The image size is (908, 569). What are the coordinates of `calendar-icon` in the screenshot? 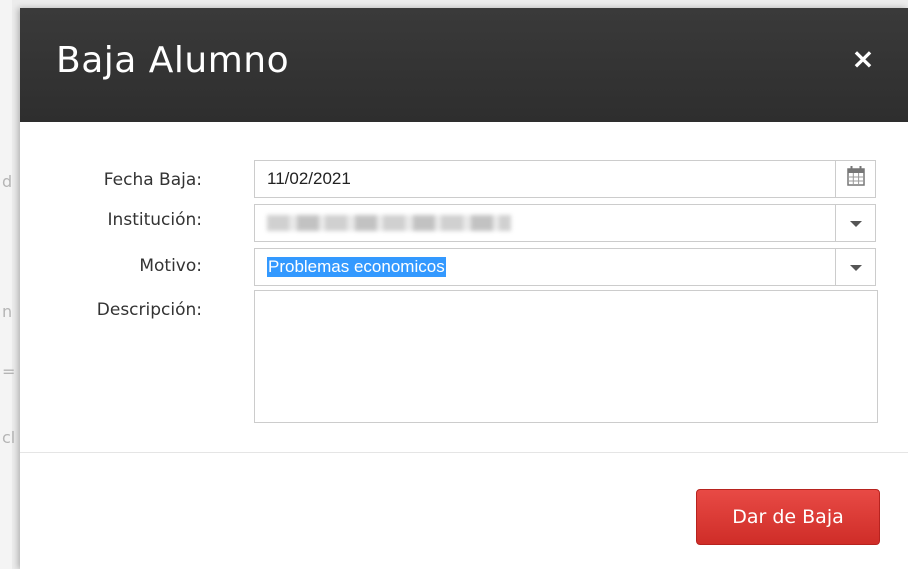 It's located at (856, 176).